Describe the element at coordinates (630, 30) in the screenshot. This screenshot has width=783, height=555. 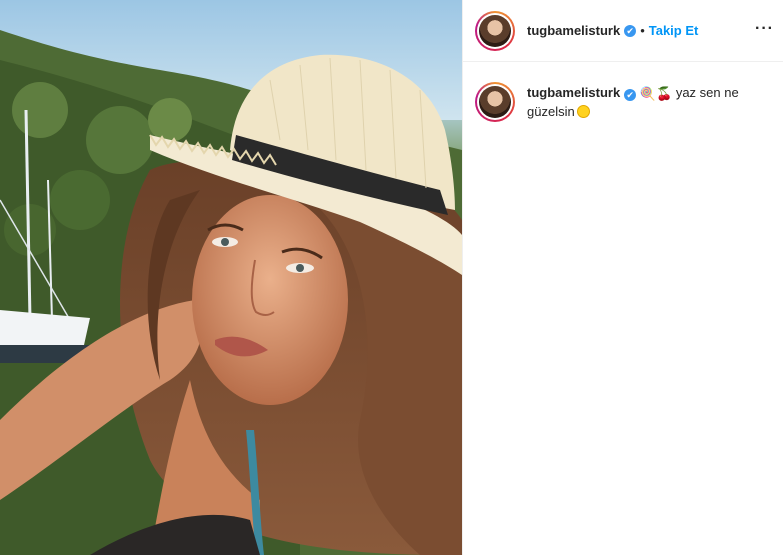
I see `verified-badge-icon: ✔` at that location.